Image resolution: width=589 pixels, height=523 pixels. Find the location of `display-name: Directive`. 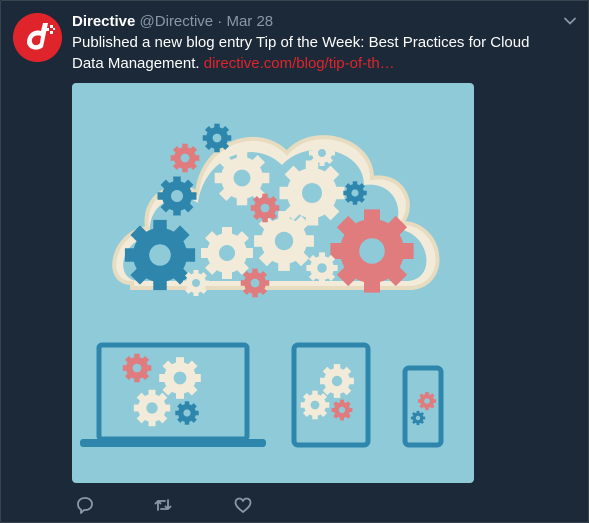

display-name: Directive is located at coordinates (103, 21).